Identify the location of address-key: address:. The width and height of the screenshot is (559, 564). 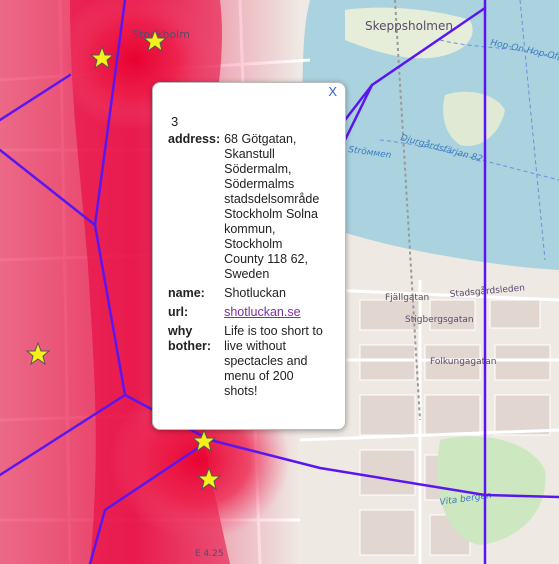
(194, 139).